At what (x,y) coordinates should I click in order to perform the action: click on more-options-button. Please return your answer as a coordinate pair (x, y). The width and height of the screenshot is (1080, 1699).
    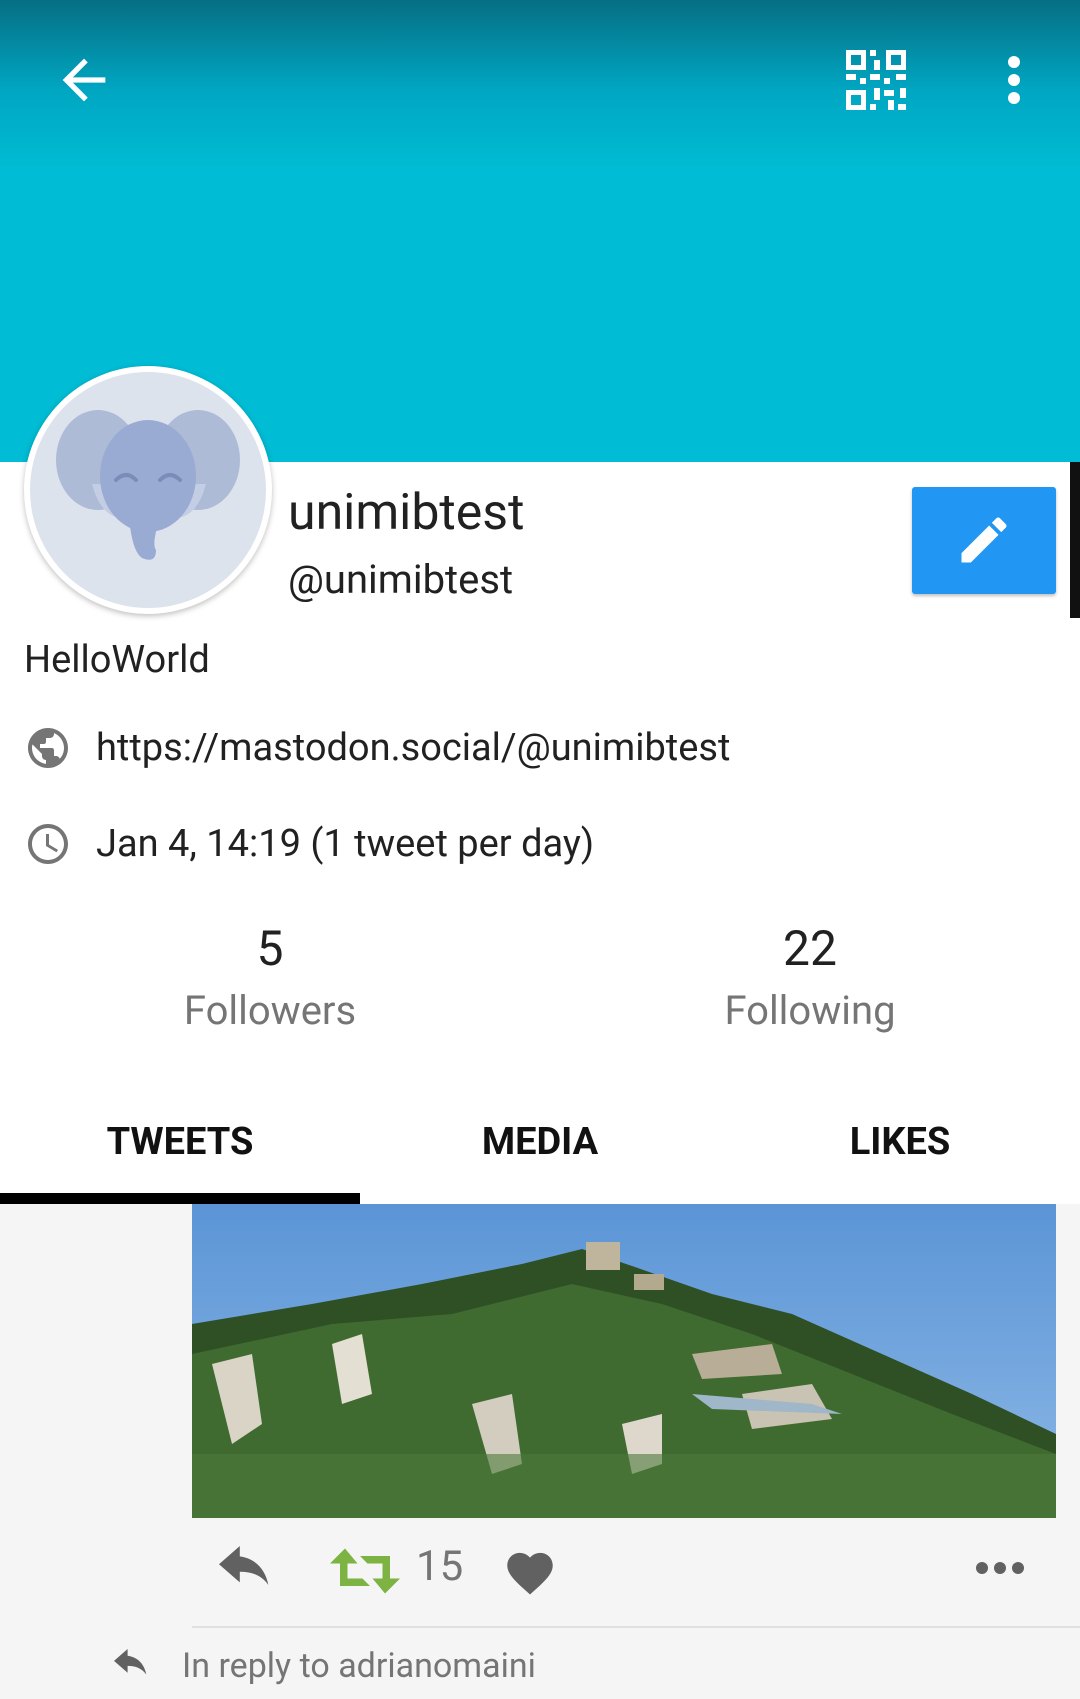
    Looking at the image, I should click on (1014, 80).